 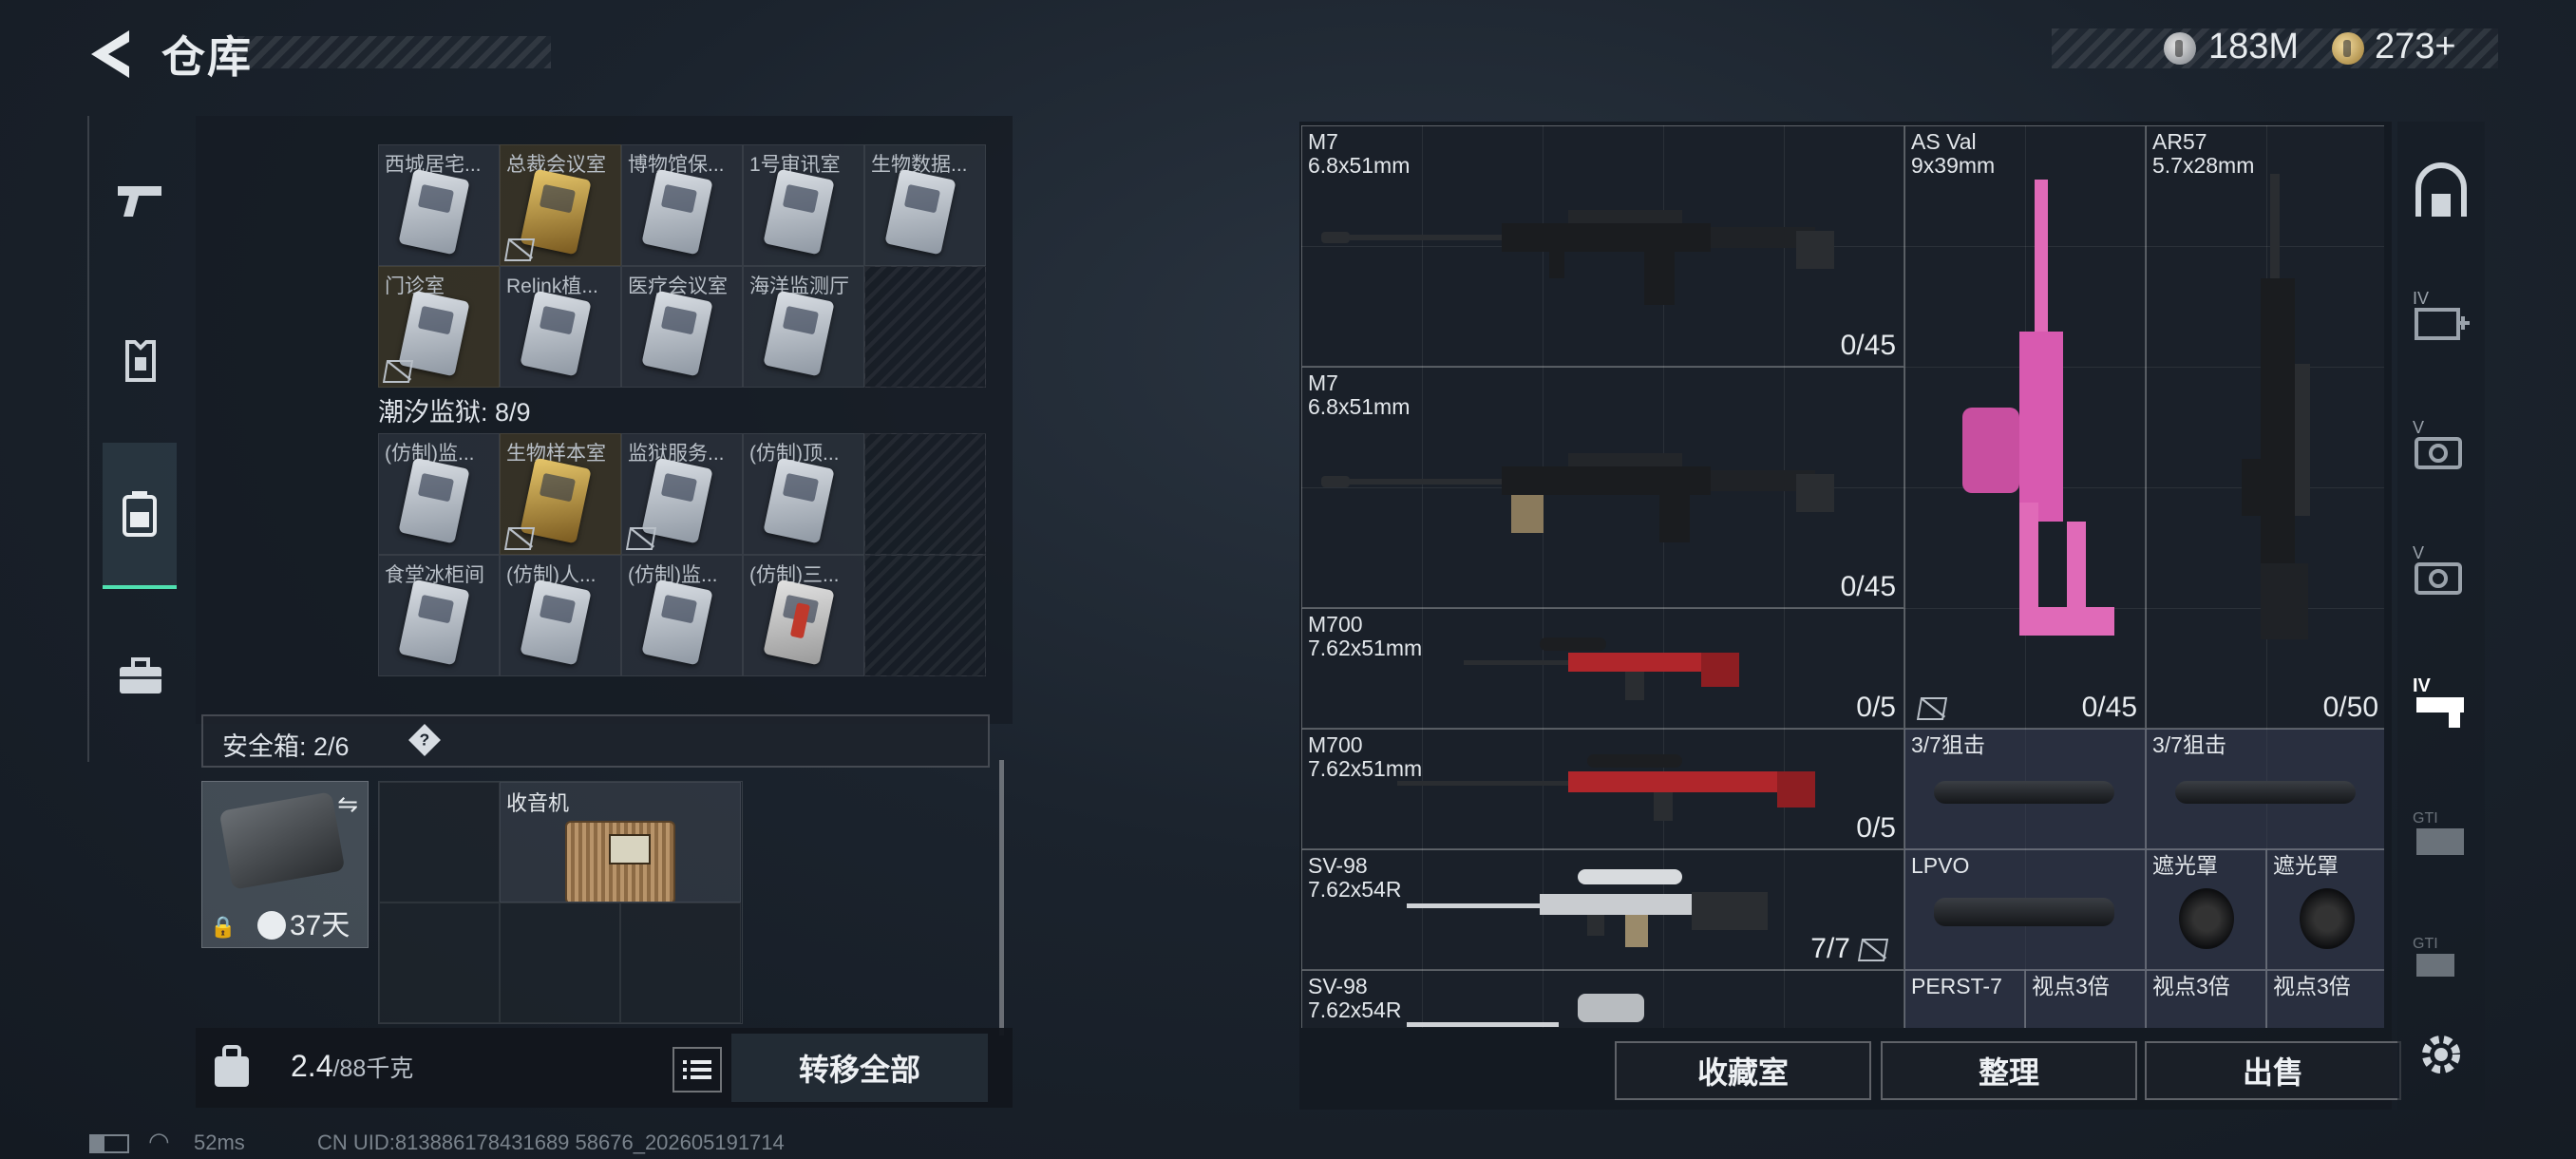 I want to click on attachment-name: PERST-7, so click(x=1956, y=986).